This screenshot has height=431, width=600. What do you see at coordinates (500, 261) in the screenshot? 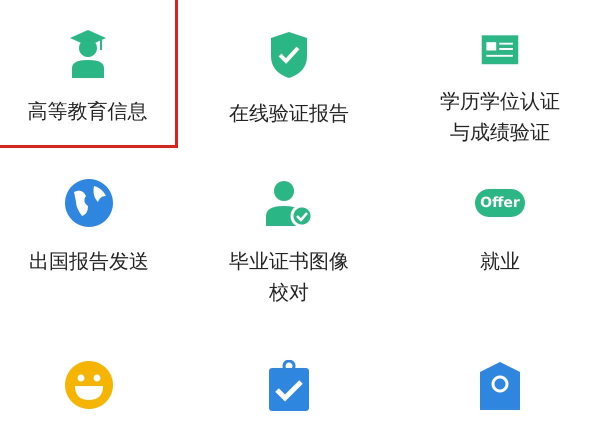
I see `menu-item-label: 就业` at bounding box center [500, 261].